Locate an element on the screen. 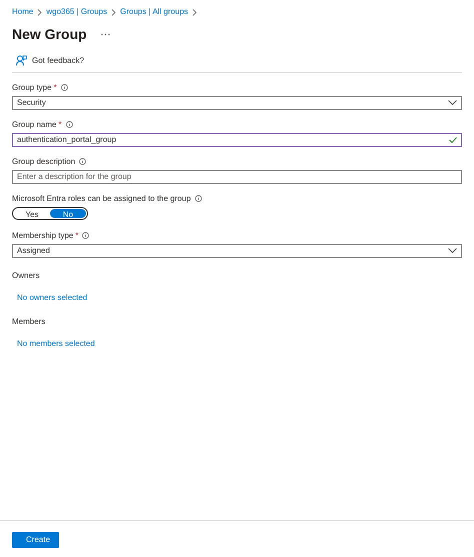  toggle-option: No is located at coordinates (68, 213).